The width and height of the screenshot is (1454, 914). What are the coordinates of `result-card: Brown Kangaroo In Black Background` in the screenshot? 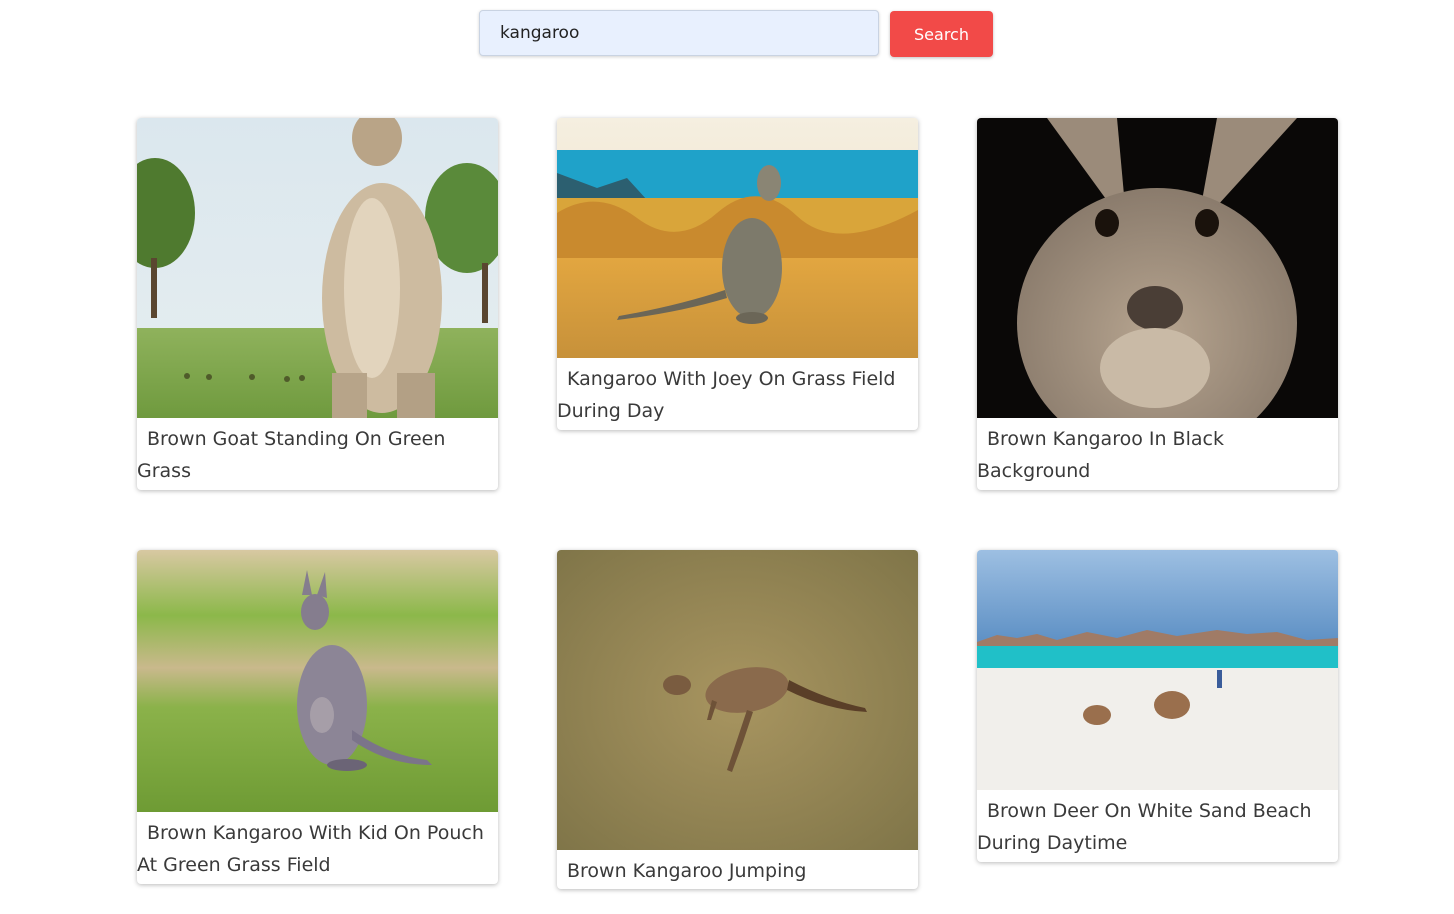 It's located at (1157, 304).